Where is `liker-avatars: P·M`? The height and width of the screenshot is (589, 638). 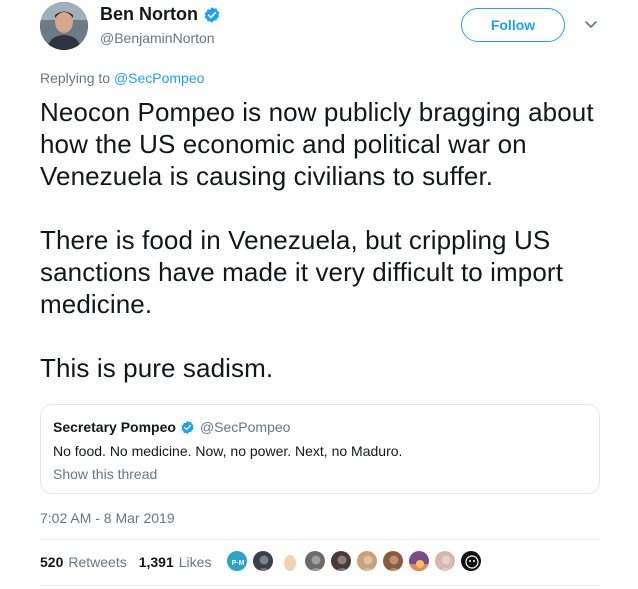 liker-avatars: P·M is located at coordinates (356, 561).